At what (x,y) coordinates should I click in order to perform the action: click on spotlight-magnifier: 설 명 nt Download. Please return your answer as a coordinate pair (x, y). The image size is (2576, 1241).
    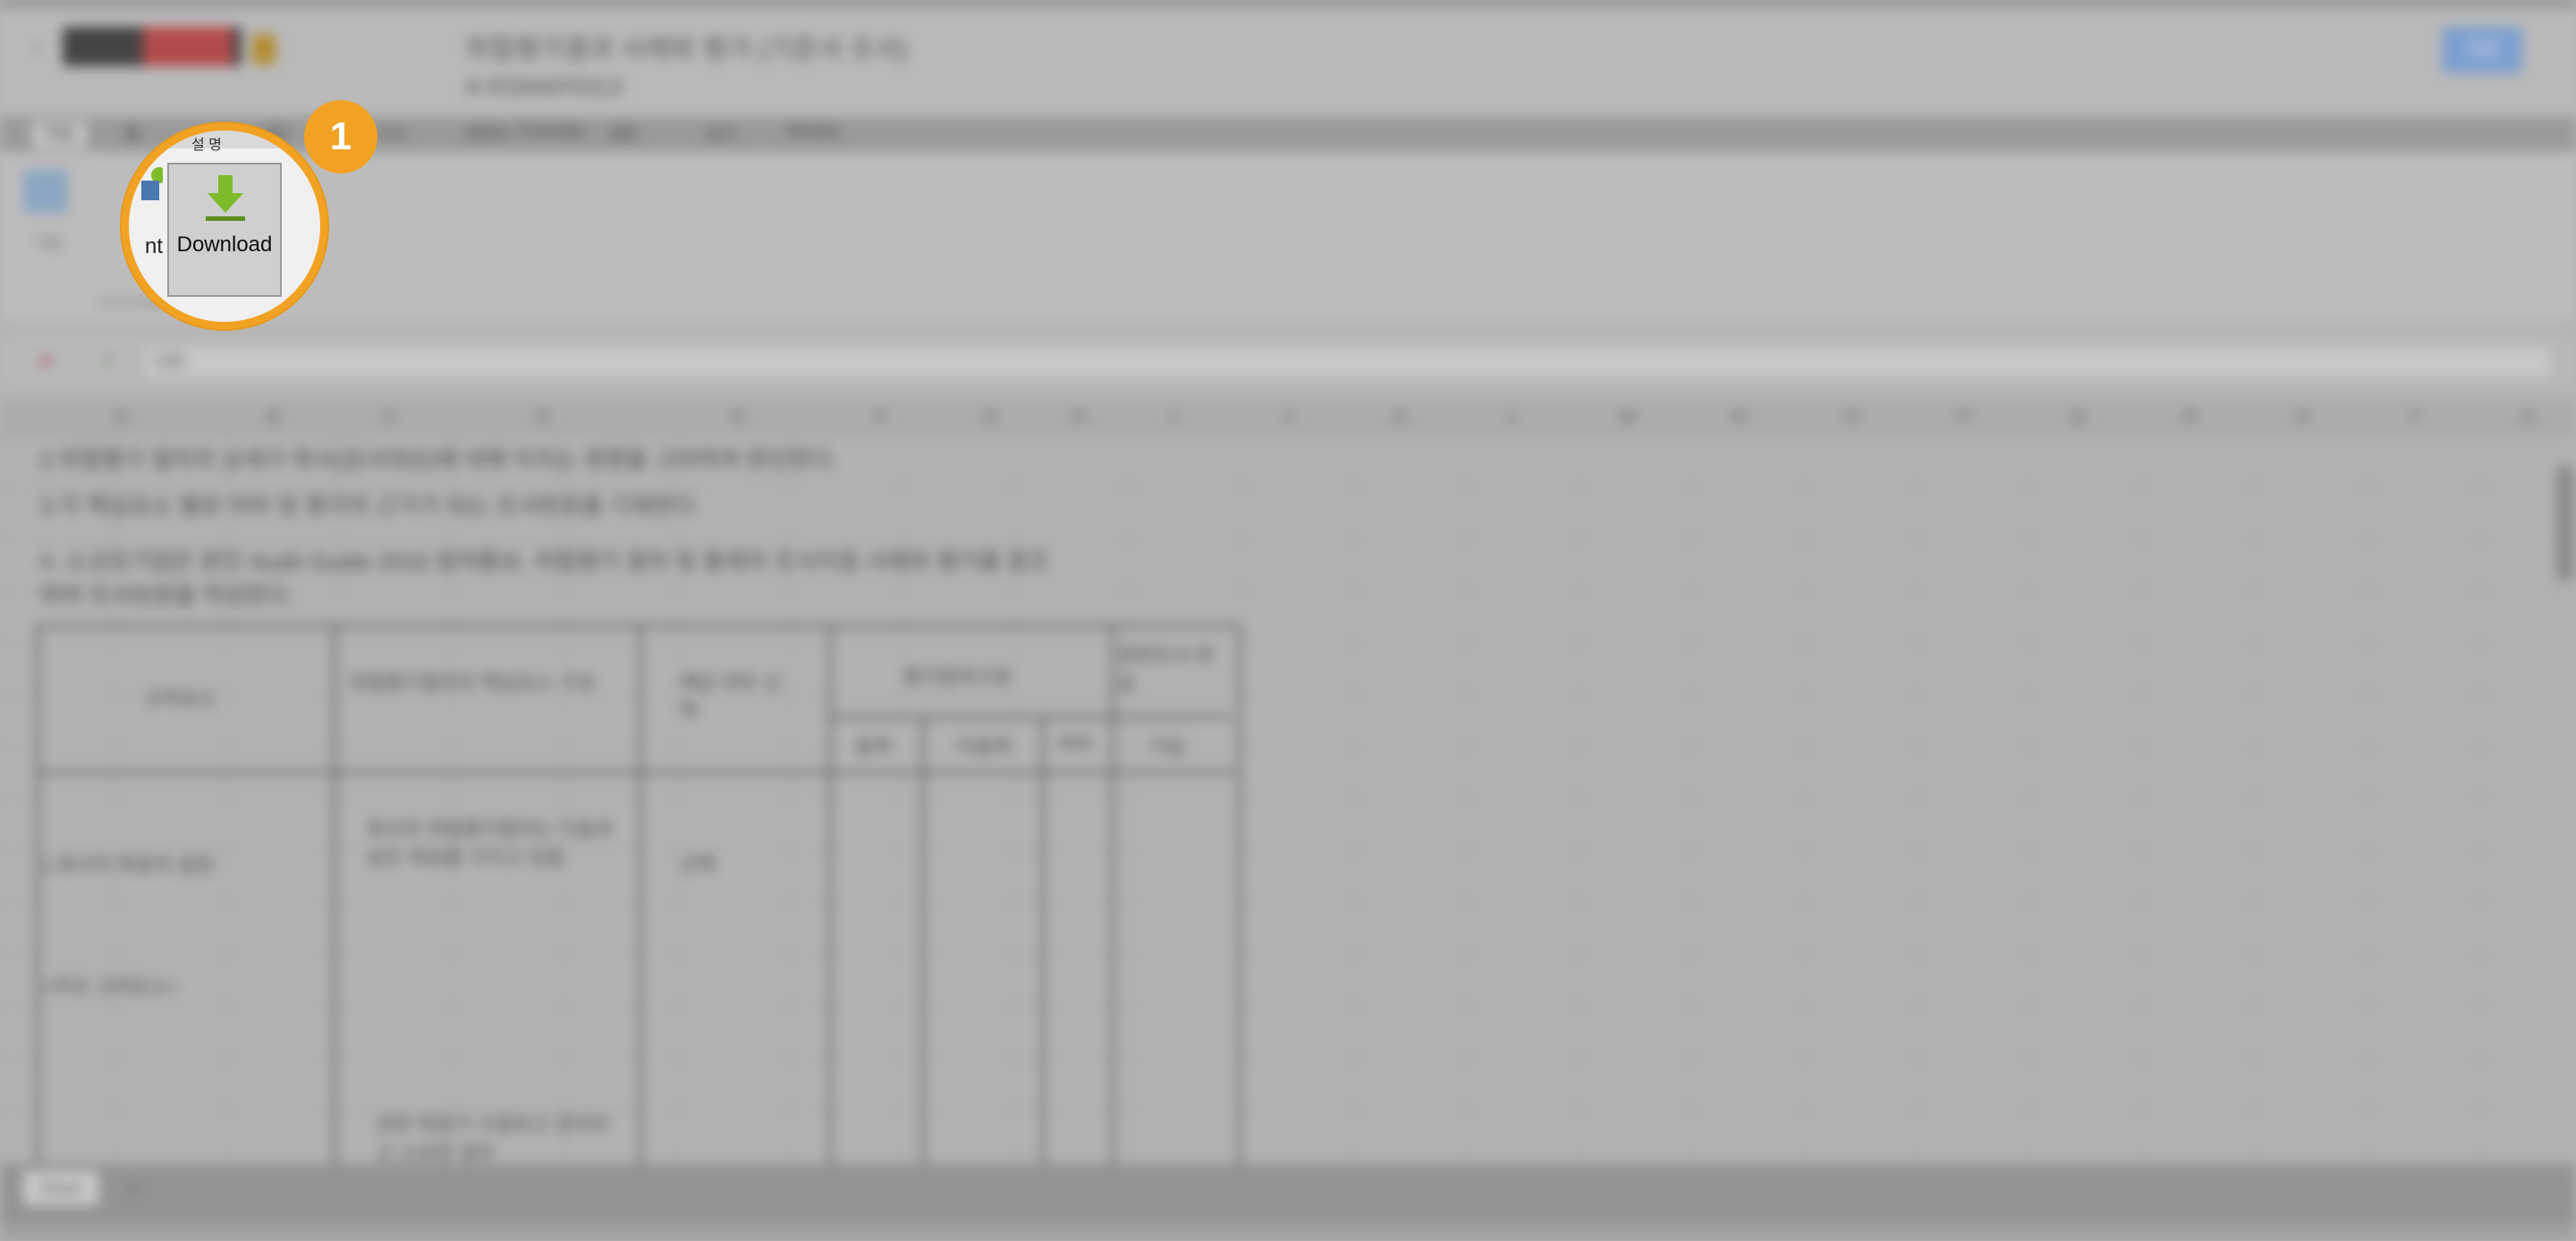
    Looking at the image, I should click on (224, 226).